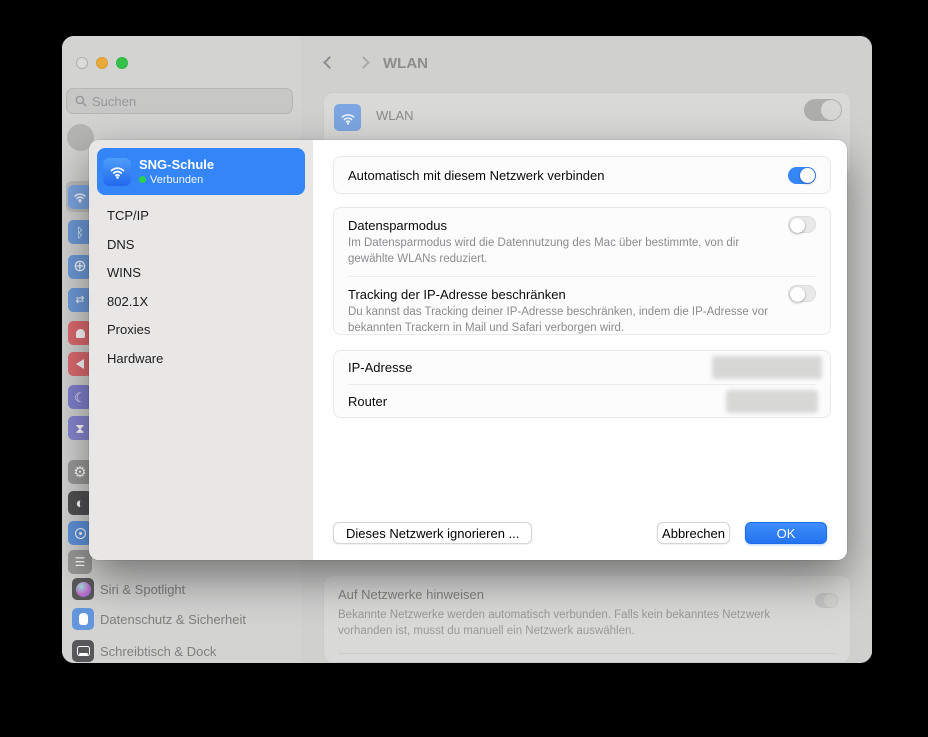 This screenshot has height=737, width=928. Describe the element at coordinates (179, 101) in the screenshot. I see `search-input: Suchen` at that location.